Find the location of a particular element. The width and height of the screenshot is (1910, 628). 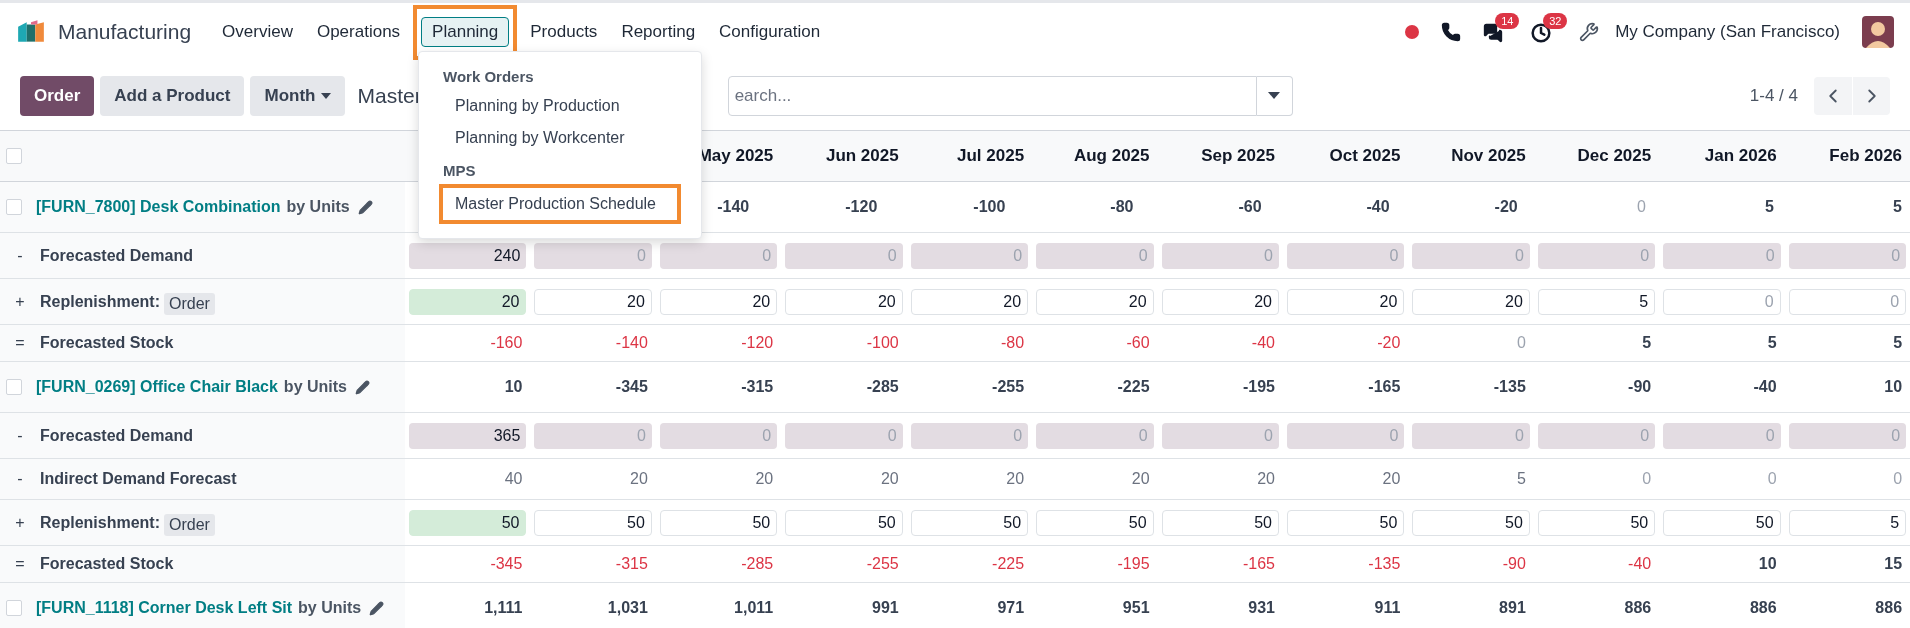

table-cell-text: 1,011 is located at coordinates (754, 608).